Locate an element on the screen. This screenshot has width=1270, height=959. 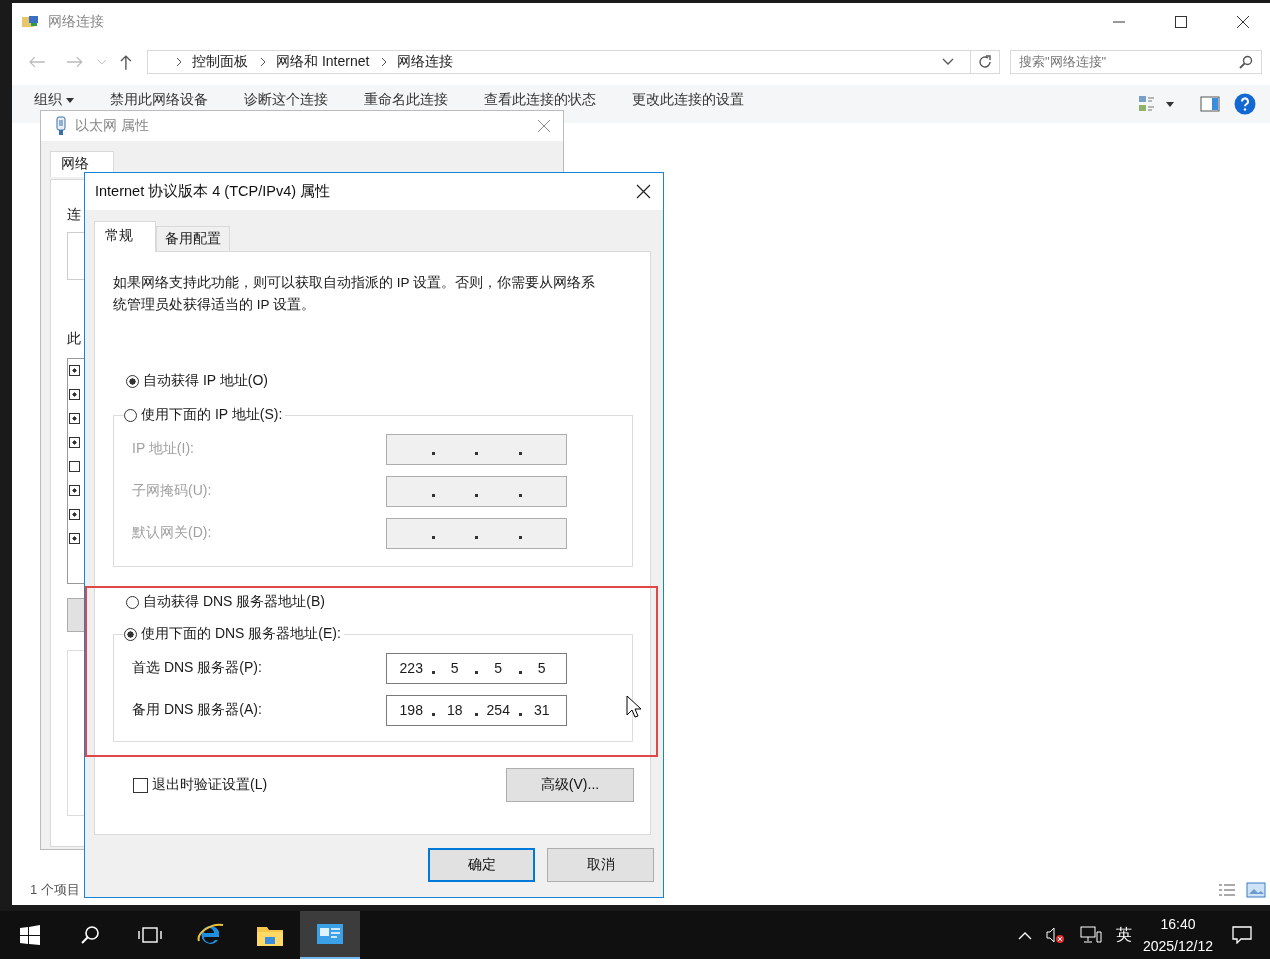
ip-address-field: 223 5 5 5 is located at coordinates (476, 668).